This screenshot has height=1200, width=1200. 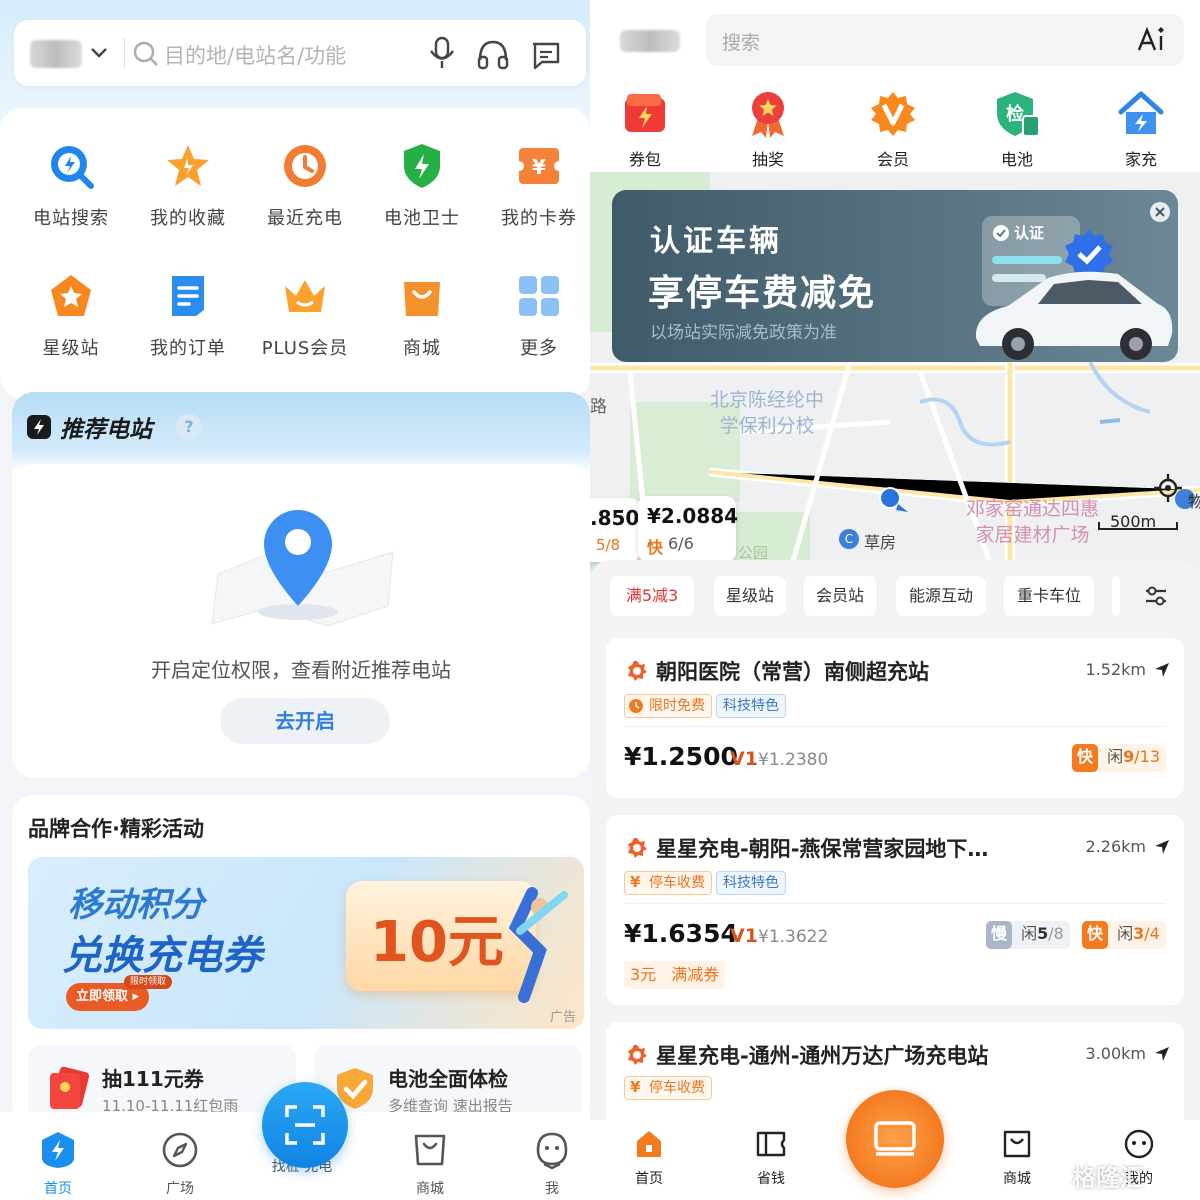 I want to click on quick-item-member: 会员, so click(x=893, y=130).